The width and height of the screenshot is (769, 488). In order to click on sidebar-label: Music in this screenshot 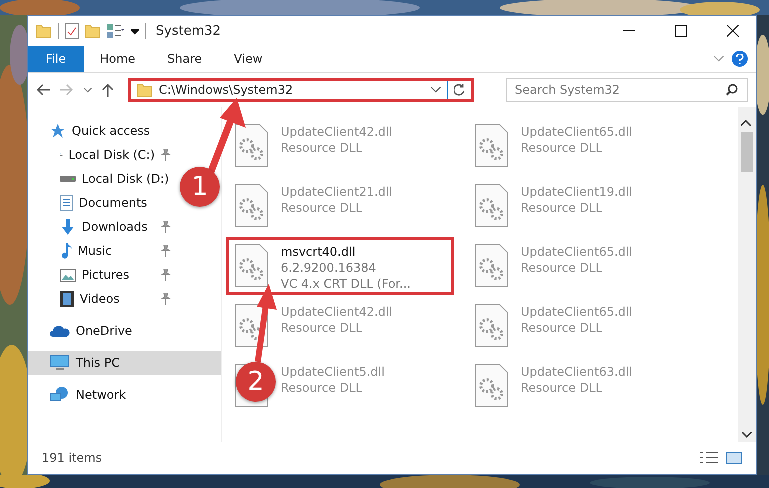, I will do `click(95, 251)`.